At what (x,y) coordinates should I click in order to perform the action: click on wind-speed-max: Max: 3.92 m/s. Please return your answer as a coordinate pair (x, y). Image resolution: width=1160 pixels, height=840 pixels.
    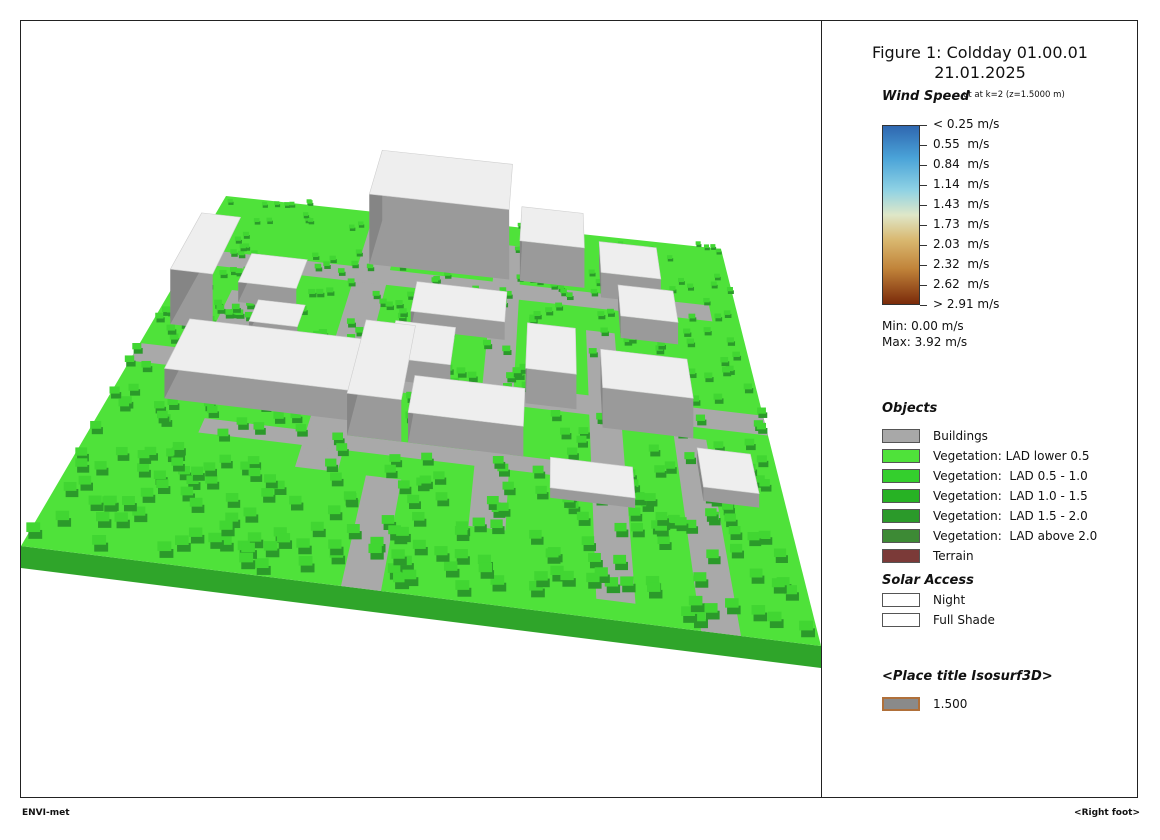
    Looking at the image, I should click on (925, 342).